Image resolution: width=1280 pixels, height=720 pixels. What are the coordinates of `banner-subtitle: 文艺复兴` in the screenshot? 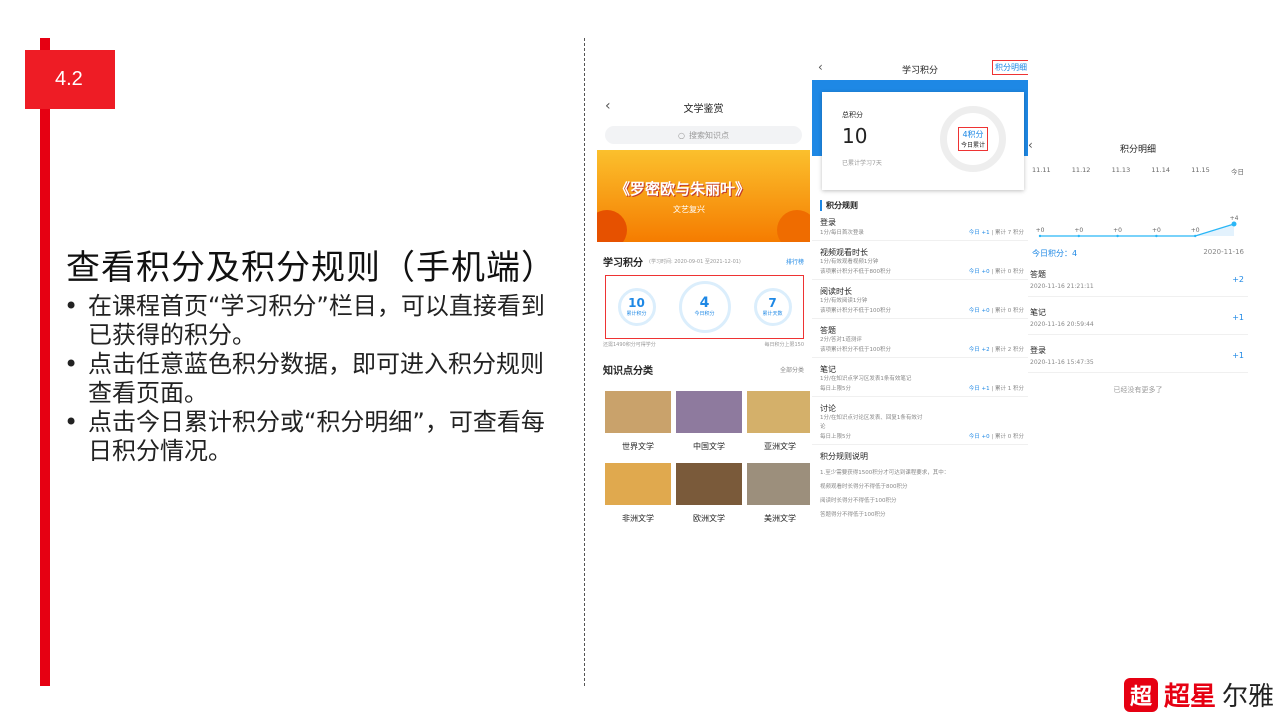 It's located at (689, 209).